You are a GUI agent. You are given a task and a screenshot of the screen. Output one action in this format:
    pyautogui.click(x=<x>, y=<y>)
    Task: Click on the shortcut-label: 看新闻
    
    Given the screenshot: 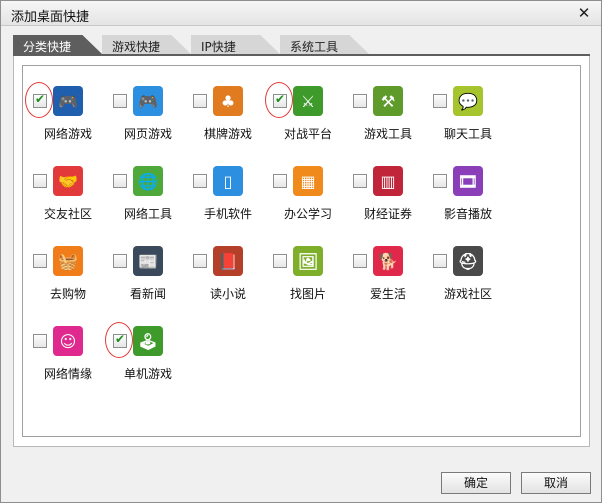 What is the action you would take?
    pyautogui.click(x=147, y=294)
    